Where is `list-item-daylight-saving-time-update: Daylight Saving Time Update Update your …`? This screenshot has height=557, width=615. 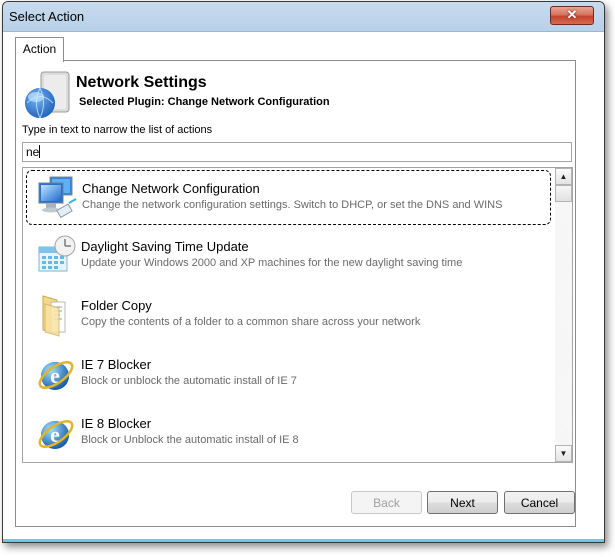 list-item-daylight-saving-time-update: Daylight Saving Time Update Update your … is located at coordinates (288, 256).